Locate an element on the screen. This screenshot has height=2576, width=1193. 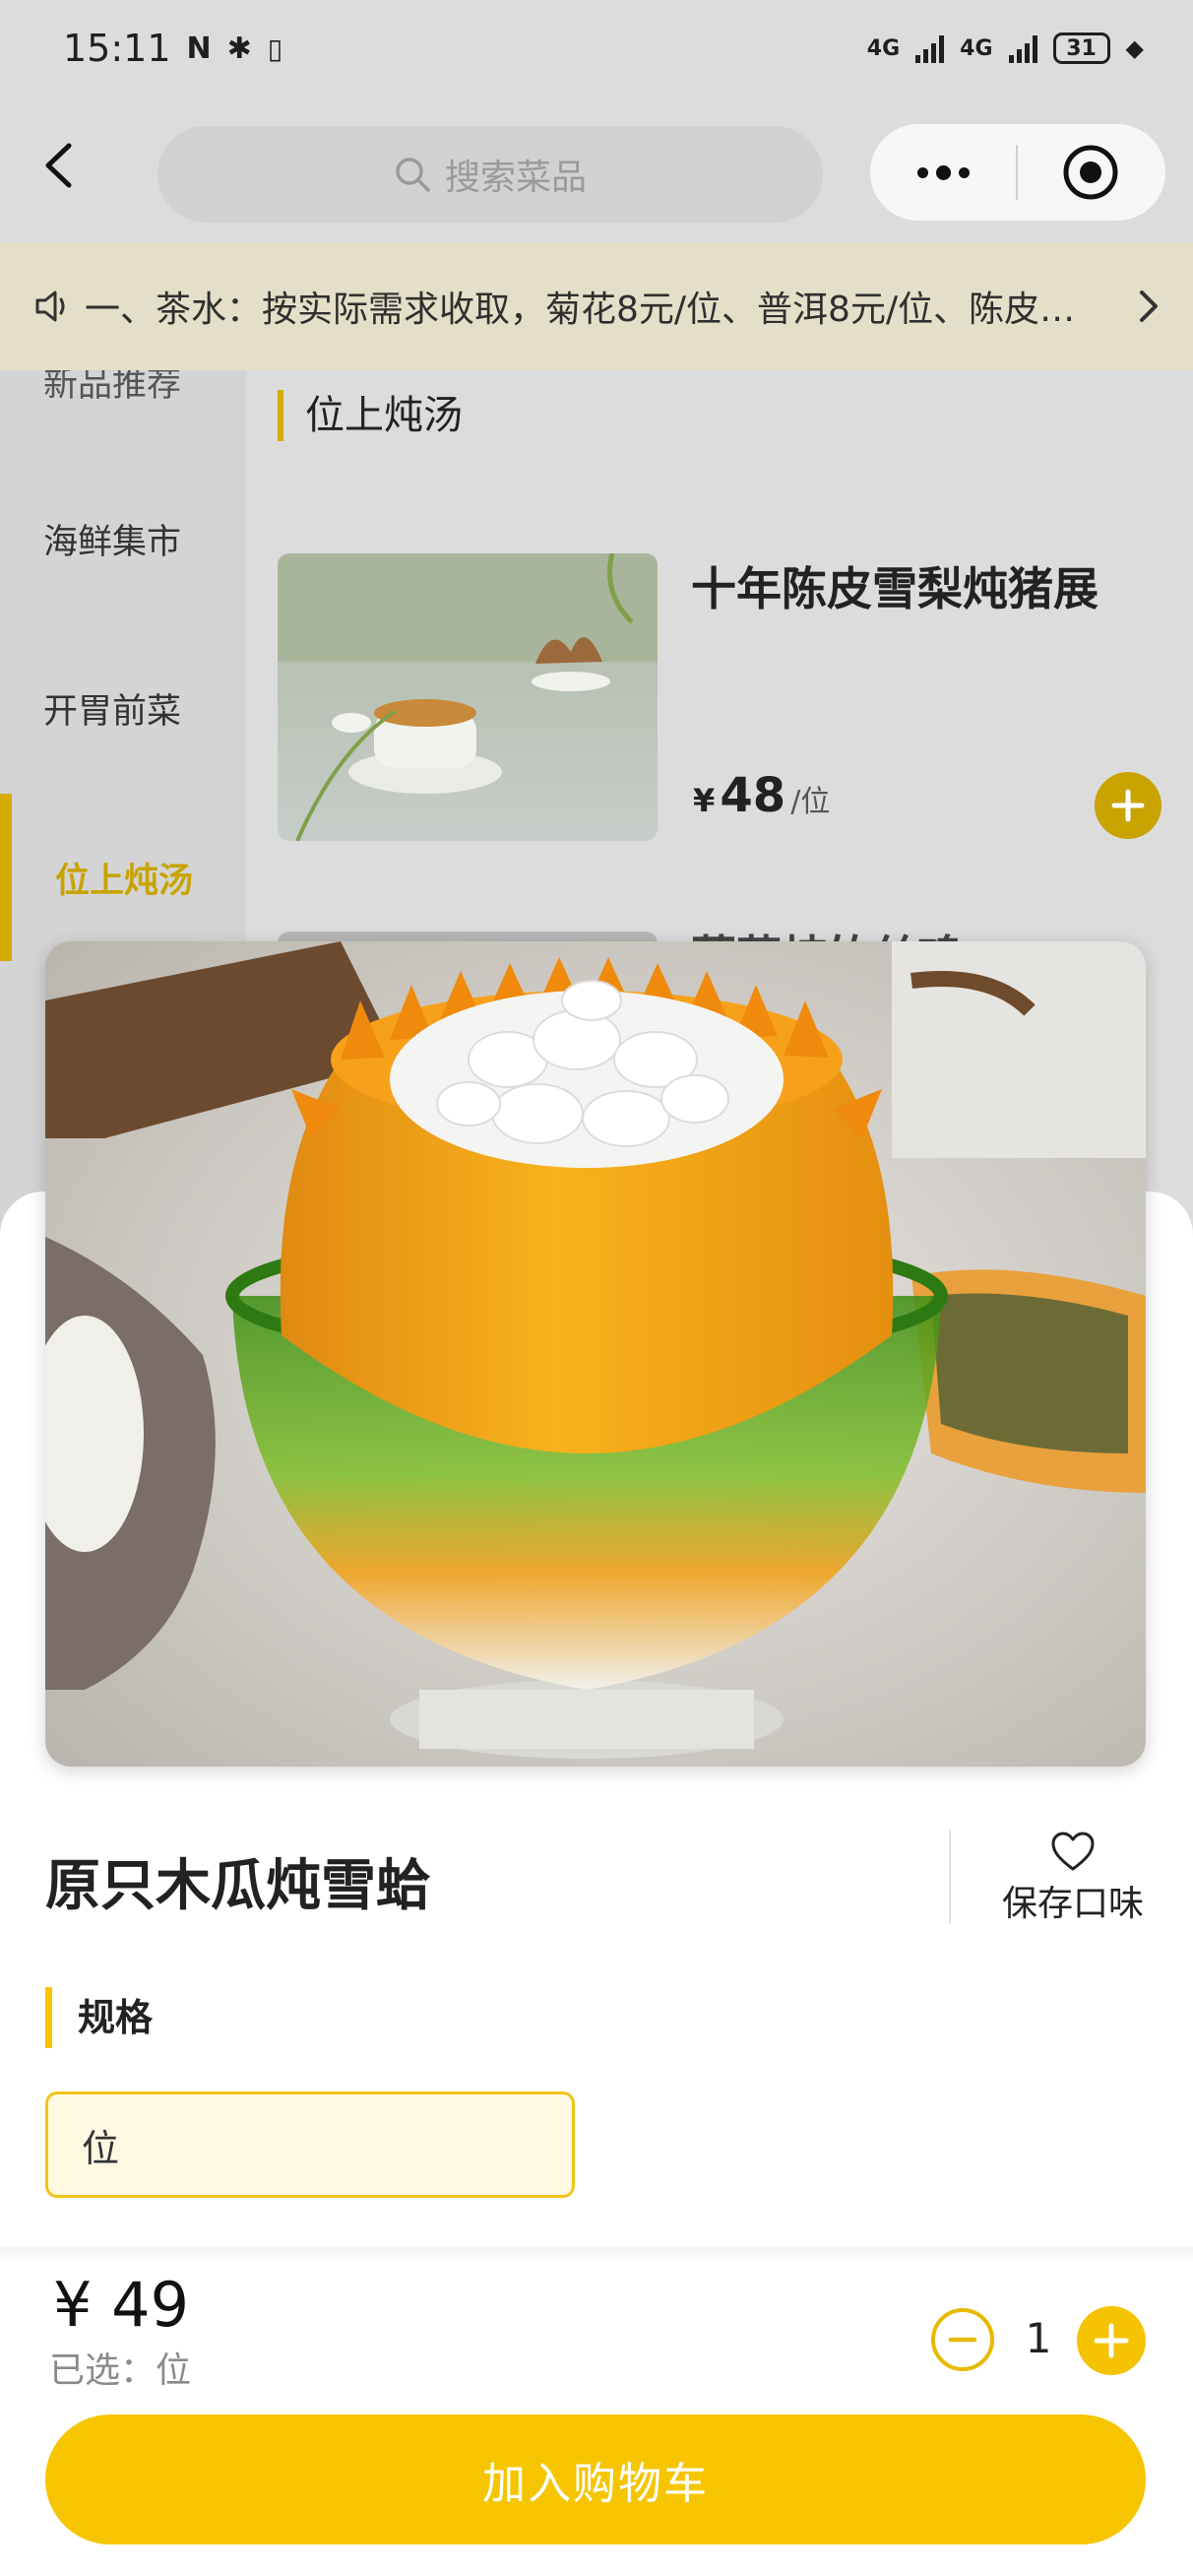
bluetooth-icon: ✱ is located at coordinates (239, 48).